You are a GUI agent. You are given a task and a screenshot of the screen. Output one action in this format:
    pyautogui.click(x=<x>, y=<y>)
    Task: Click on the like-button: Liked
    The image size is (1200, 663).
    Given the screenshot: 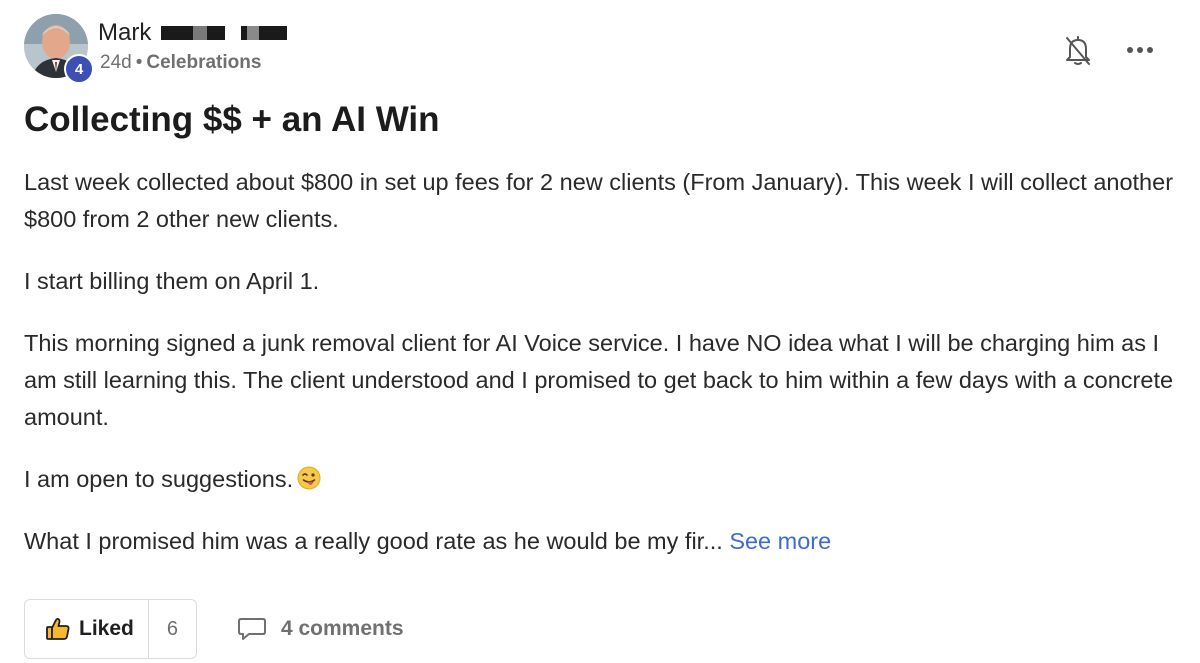 What is the action you would take?
    pyautogui.click(x=86, y=629)
    